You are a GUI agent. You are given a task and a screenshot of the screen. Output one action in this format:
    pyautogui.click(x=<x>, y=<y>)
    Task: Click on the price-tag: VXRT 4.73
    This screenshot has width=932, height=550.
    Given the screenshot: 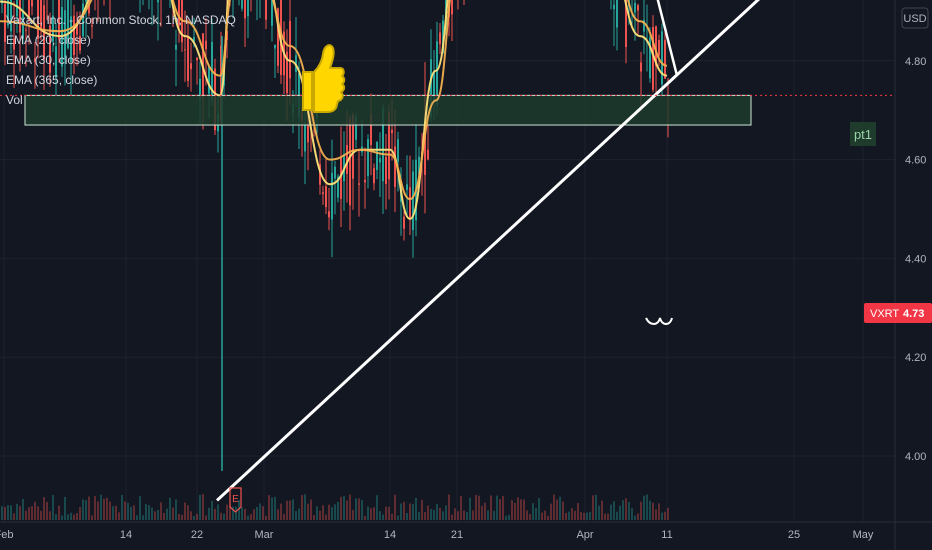 What is the action you would take?
    pyautogui.click(x=898, y=313)
    